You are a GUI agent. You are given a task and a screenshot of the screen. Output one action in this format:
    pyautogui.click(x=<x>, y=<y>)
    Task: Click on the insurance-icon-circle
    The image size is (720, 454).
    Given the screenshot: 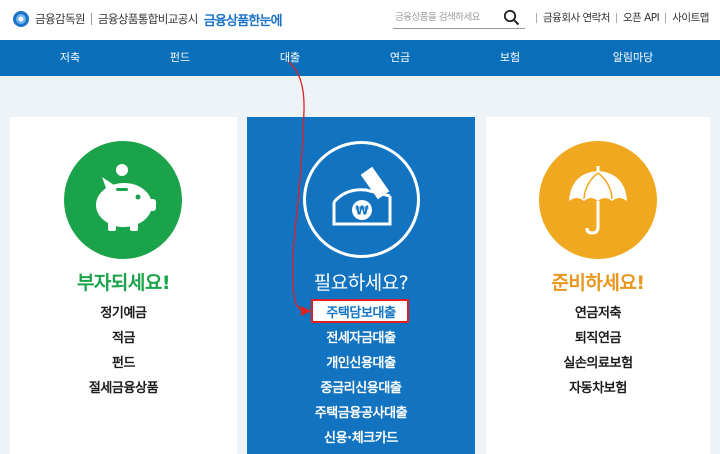 What is the action you would take?
    pyautogui.click(x=598, y=200)
    